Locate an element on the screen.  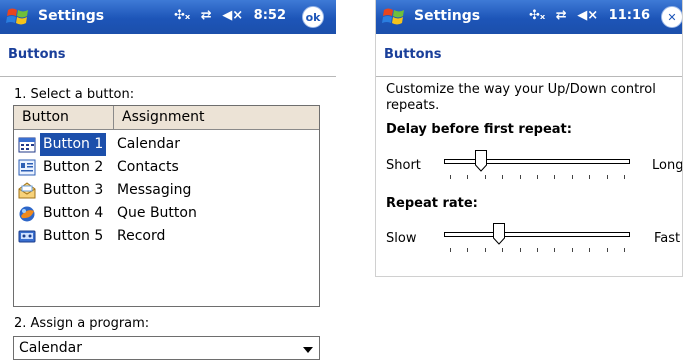
delay-slider is located at coordinates (537, 165).